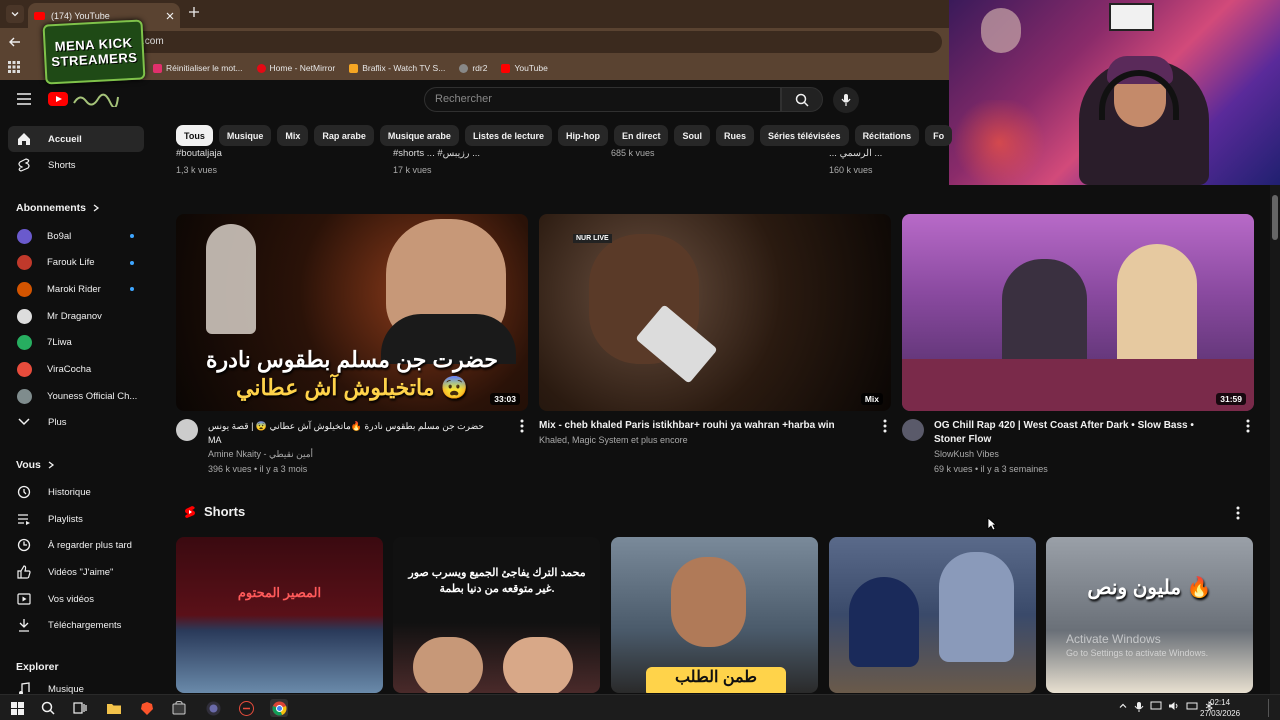 The image size is (1280, 720). Describe the element at coordinates (59, 236) in the screenshot. I see `sidebar-item-label: Bo9al` at that location.